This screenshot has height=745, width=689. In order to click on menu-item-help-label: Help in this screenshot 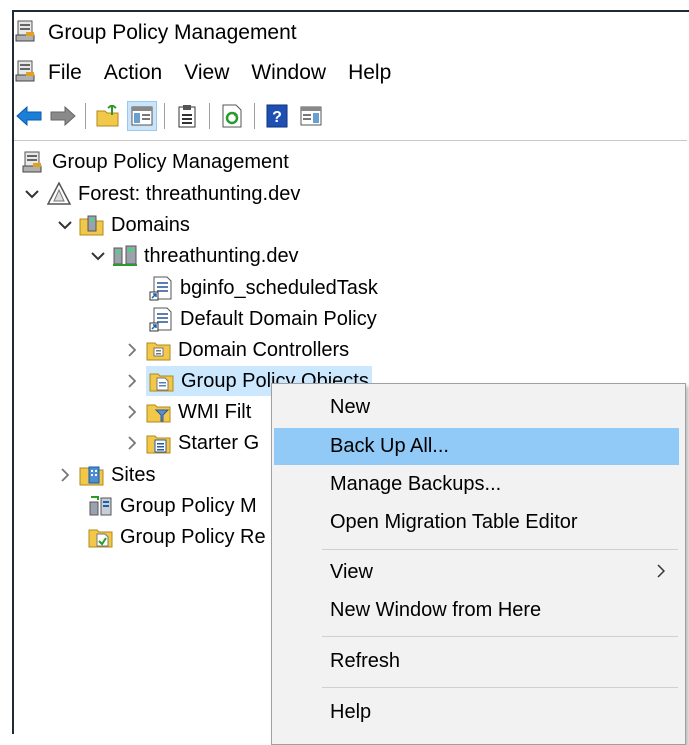, I will do `click(351, 712)`.